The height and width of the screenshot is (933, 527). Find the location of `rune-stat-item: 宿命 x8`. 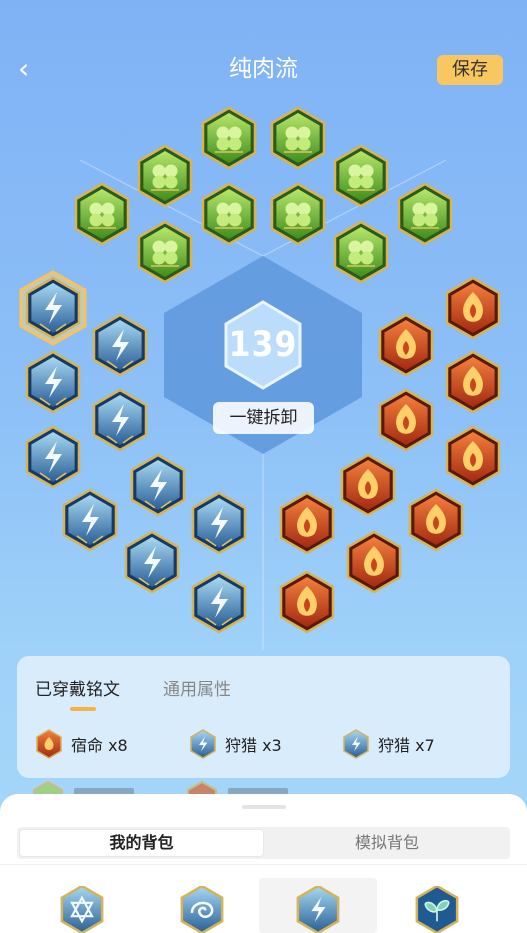

rune-stat-item: 宿命 x8 is located at coordinates (81, 744).